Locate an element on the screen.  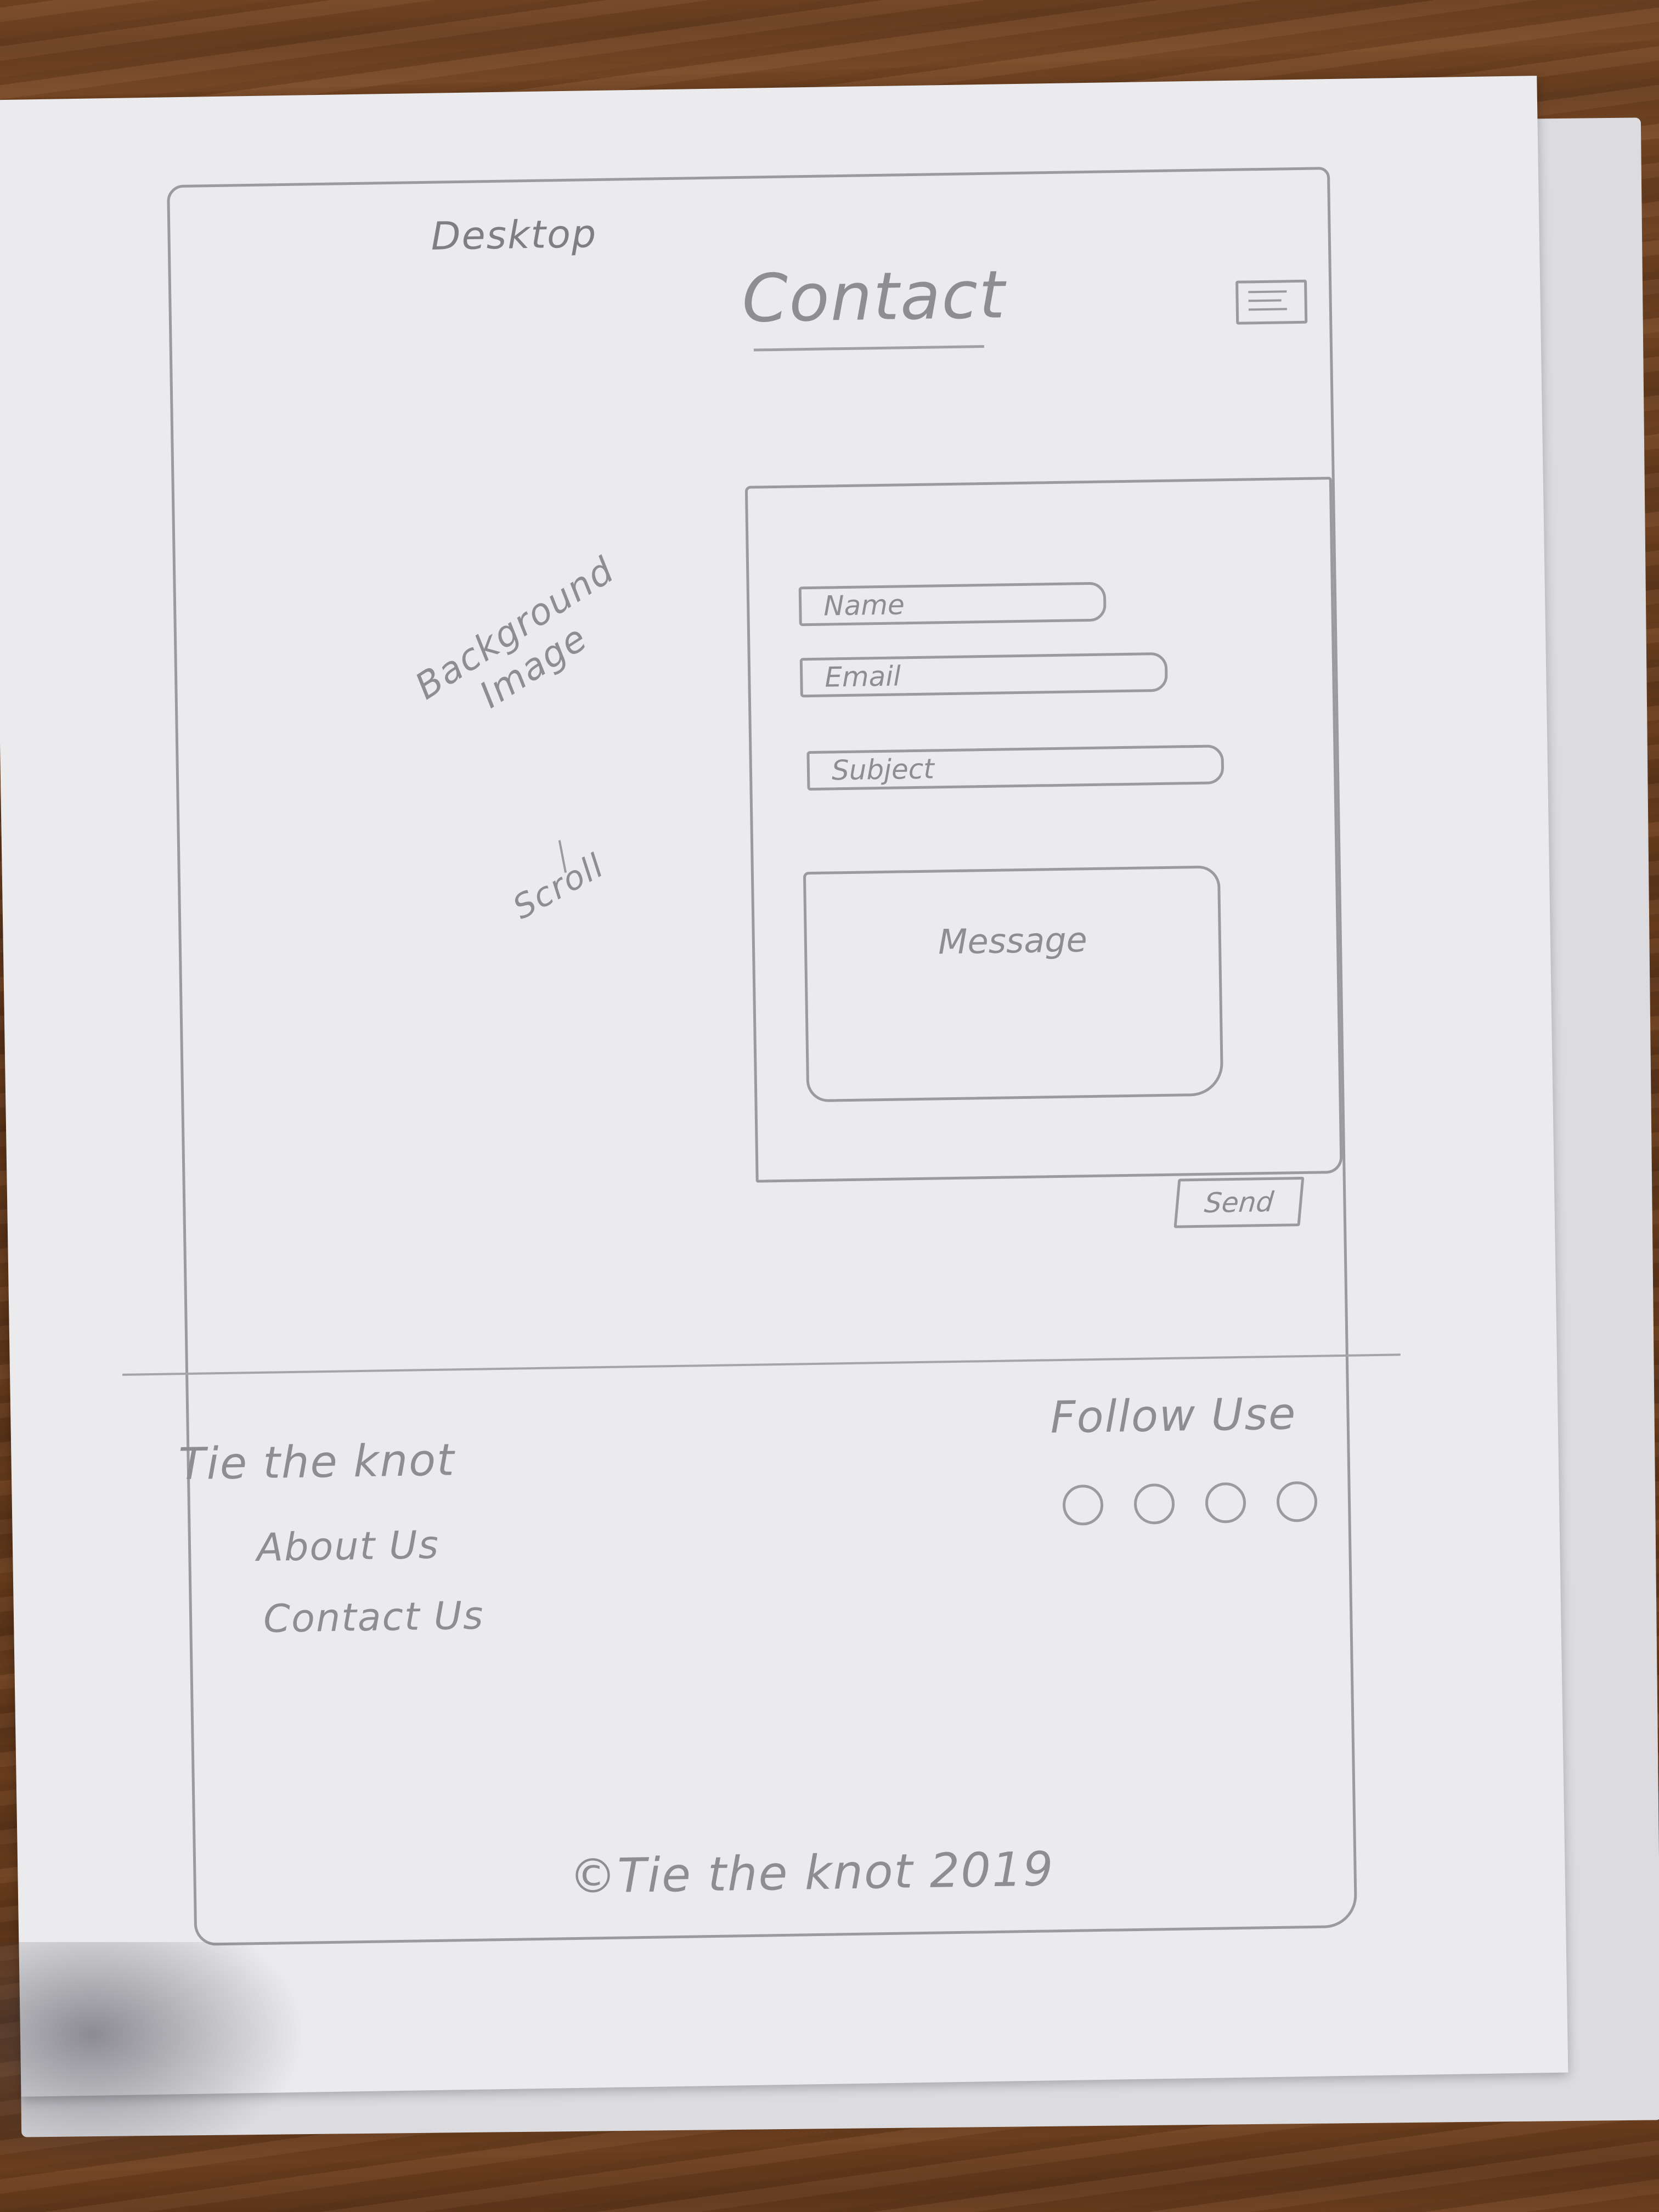
thumb-shadow is located at coordinates (153, 2057).